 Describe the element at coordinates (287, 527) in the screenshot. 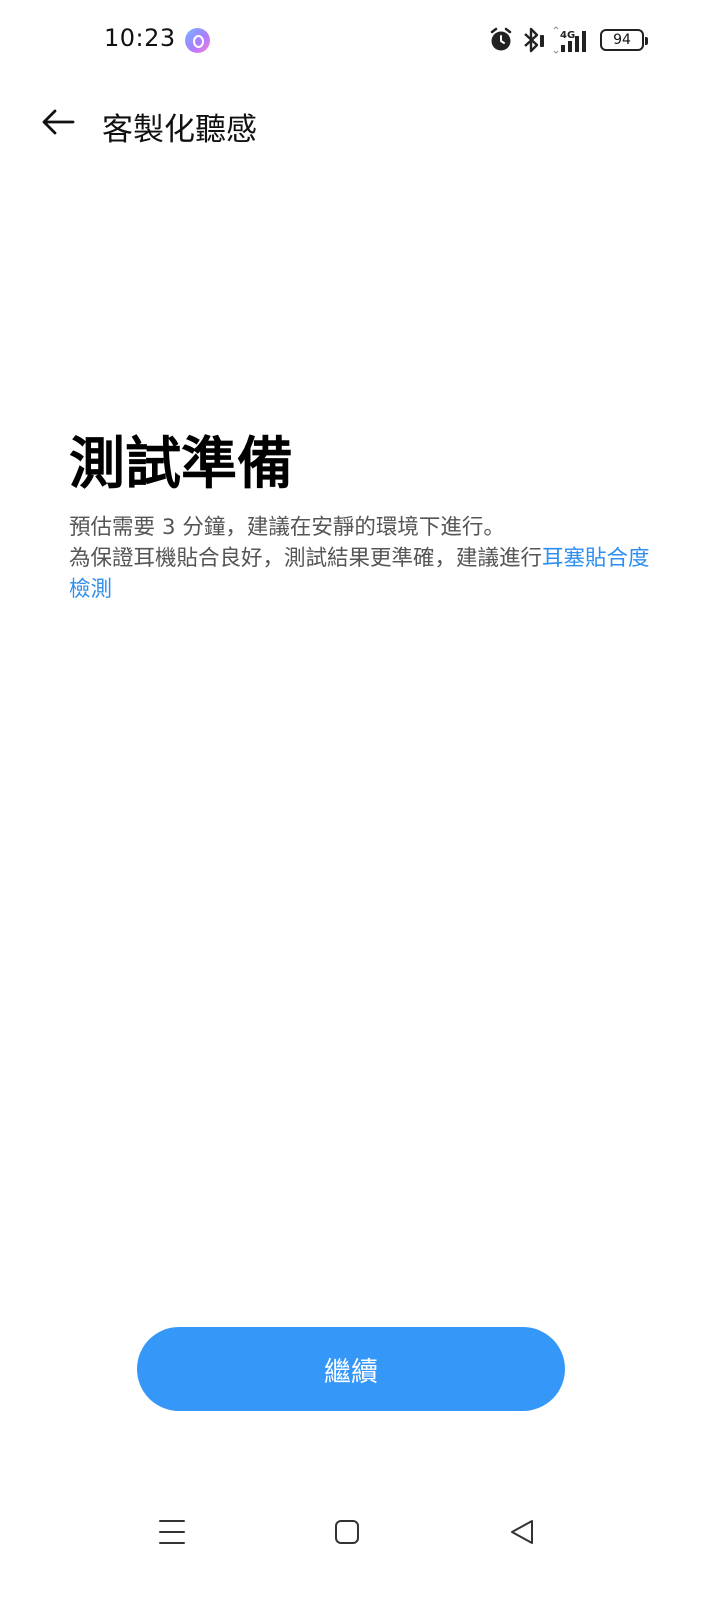

I see `description-line-1: 預估需要 3 分鐘，建議在安靜的環境下進行。` at that location.